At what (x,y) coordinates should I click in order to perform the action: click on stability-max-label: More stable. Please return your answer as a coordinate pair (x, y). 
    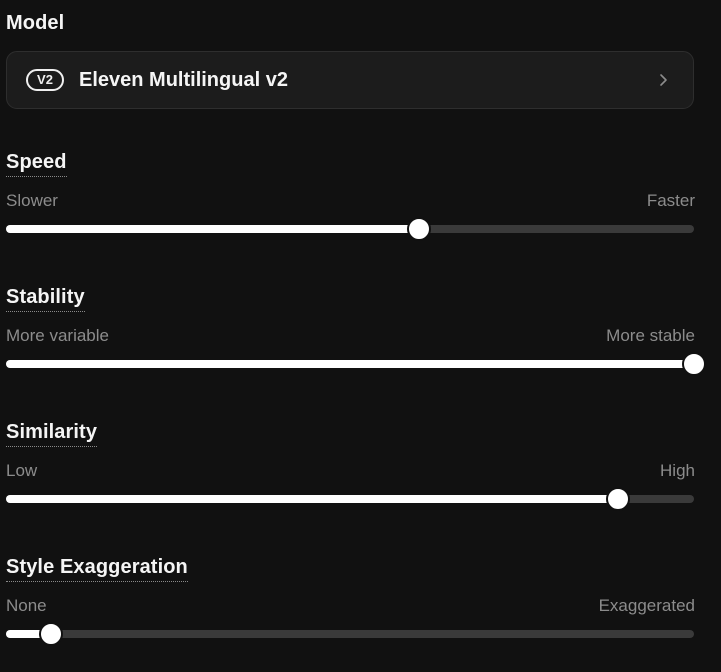
    Looking at the image, I should click on (650, 335).